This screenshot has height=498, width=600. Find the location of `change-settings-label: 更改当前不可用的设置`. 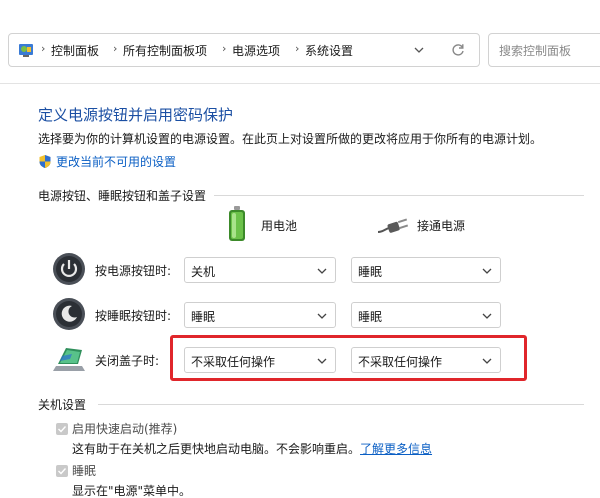

change-settings-label: 更改当前不可用的设置 is located at coordinates (116, 162).